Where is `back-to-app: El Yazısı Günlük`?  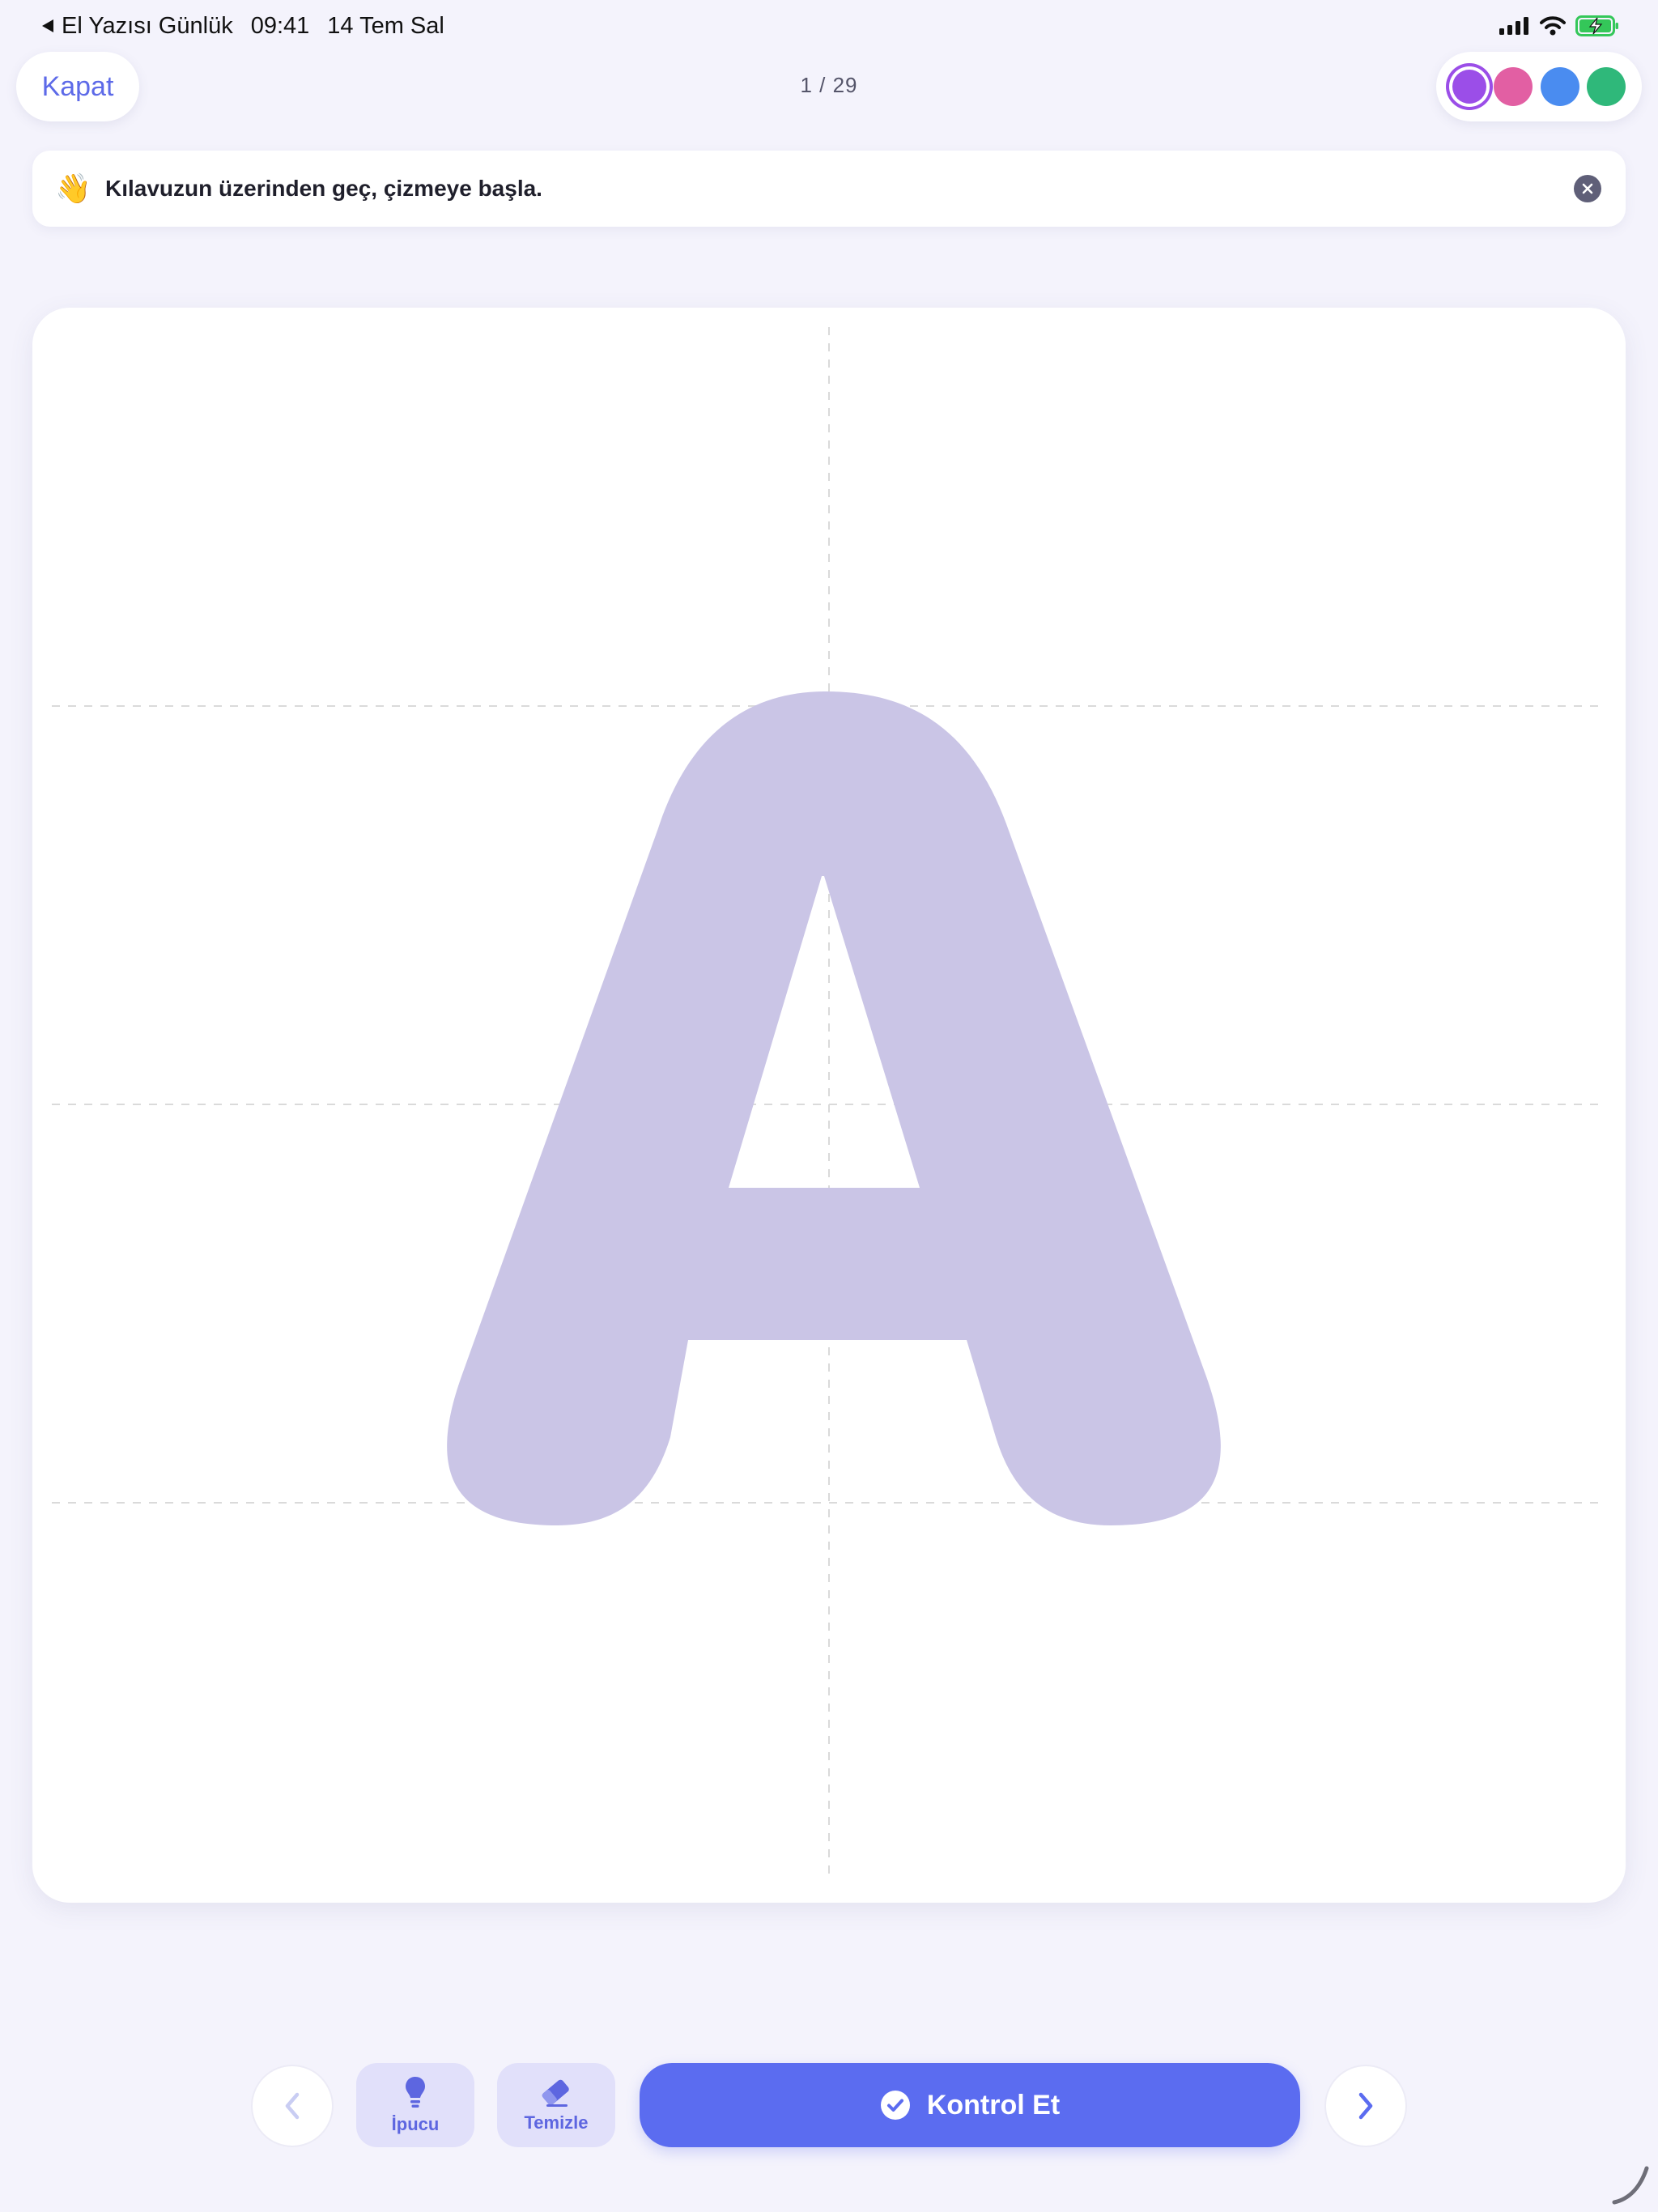 back-to-app: El Yazısı Günlük is located at coordinates (136, 27).